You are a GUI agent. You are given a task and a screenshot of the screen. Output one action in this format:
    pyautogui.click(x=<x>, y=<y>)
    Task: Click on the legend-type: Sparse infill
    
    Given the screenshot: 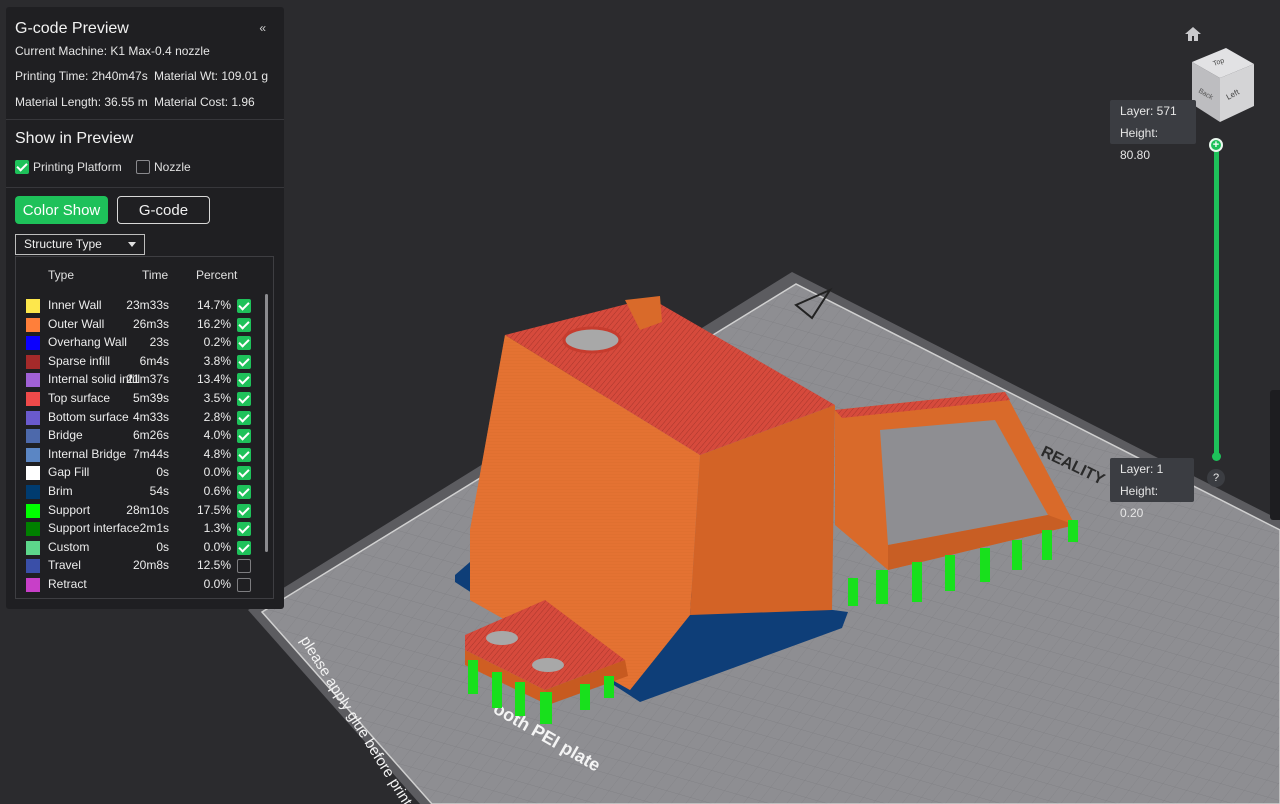 What is the action you would take?
    pyautogui.click(x=79, y=360)
    